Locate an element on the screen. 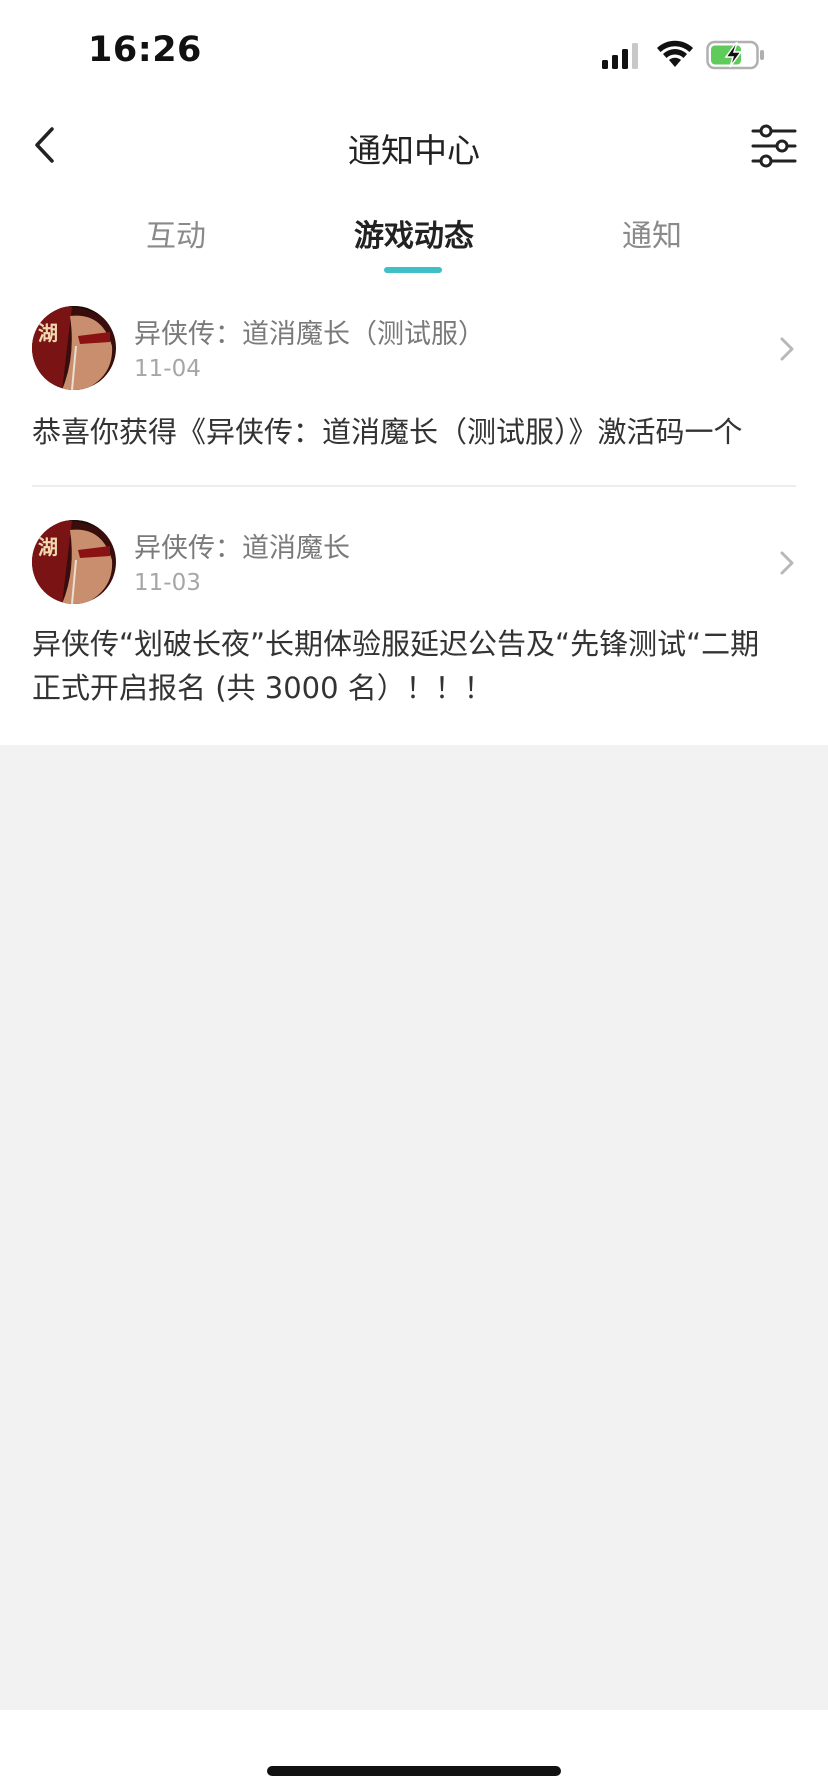 This screenshot has width=828, height=1792. sliders-icon is located at coordinates (774, 146).